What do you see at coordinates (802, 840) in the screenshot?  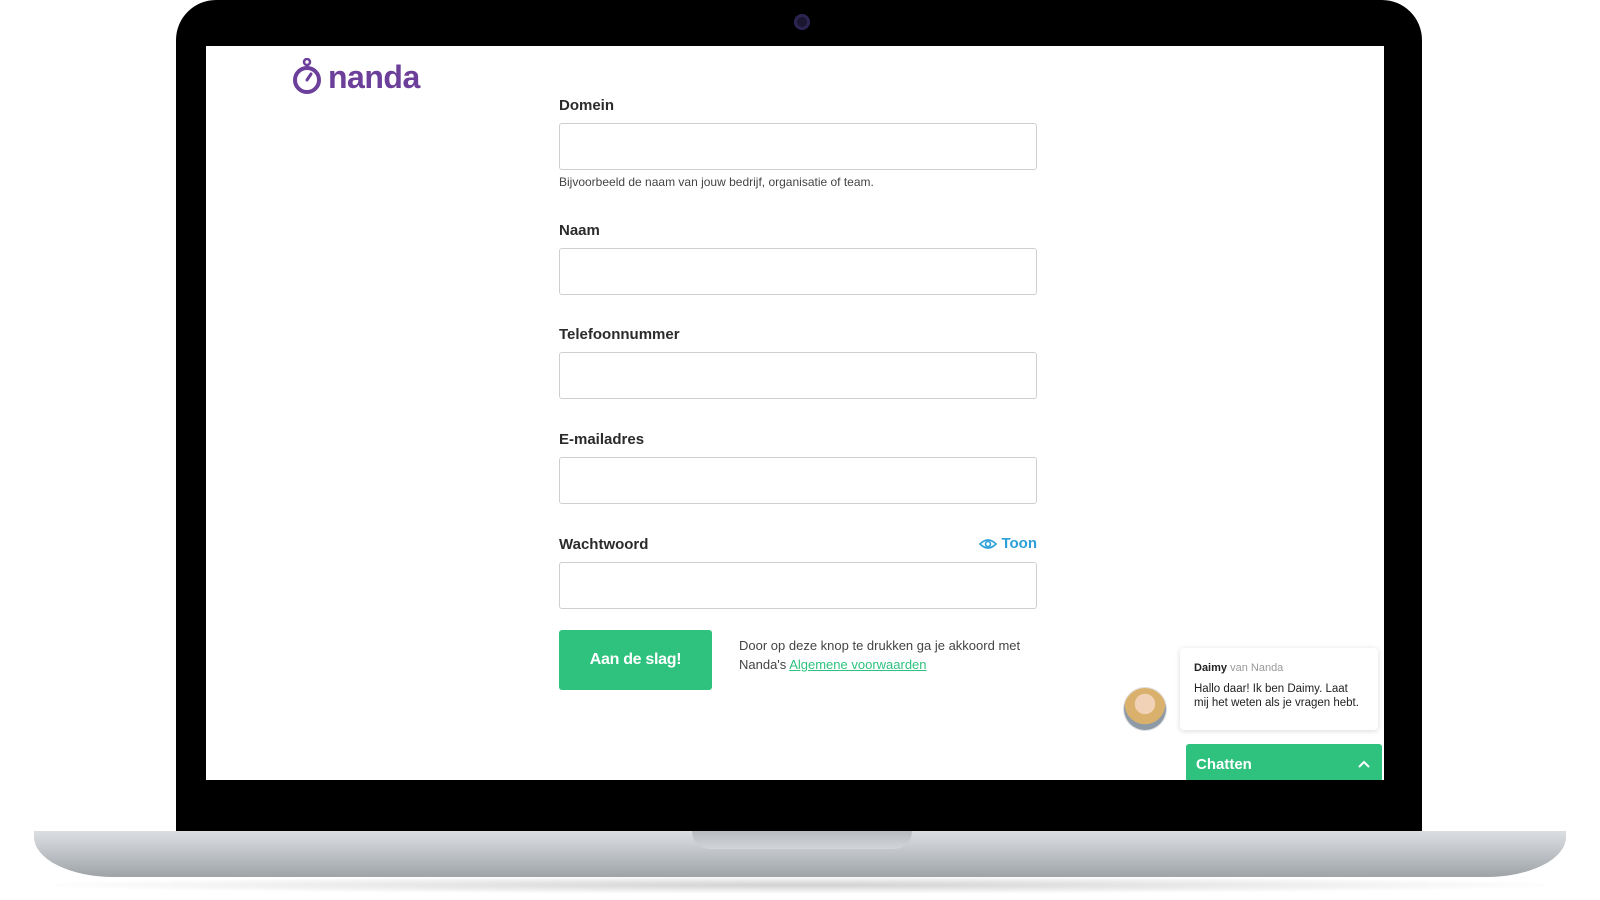 I see `laptop-base-notch` at bounding box center [802, 840].